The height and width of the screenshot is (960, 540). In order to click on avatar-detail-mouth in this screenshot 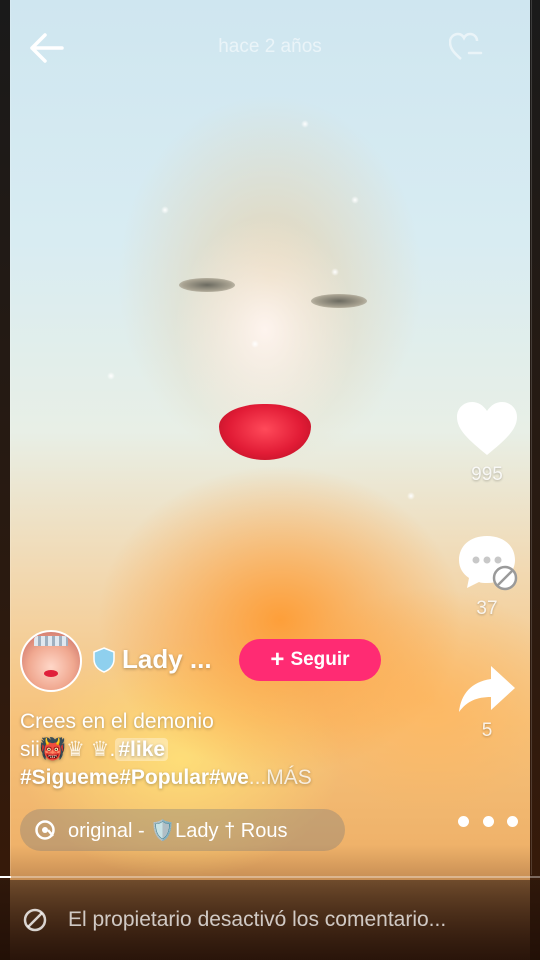, I will do `click(51, 673)`.